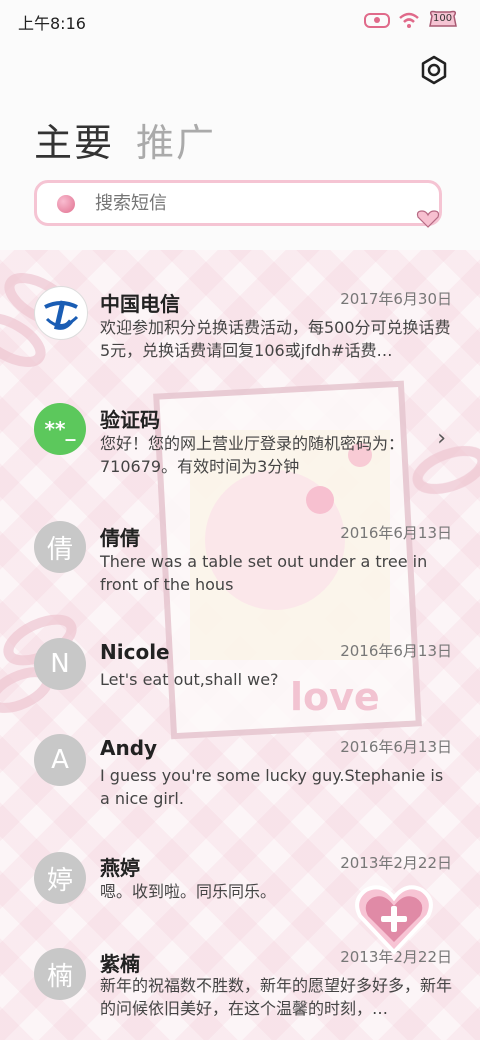 The image size is (480, 1040). Describe the element at coordinates (189, 679) in the screenshot. I see `message-snippet: Let's eat out,shall we?` at that location.